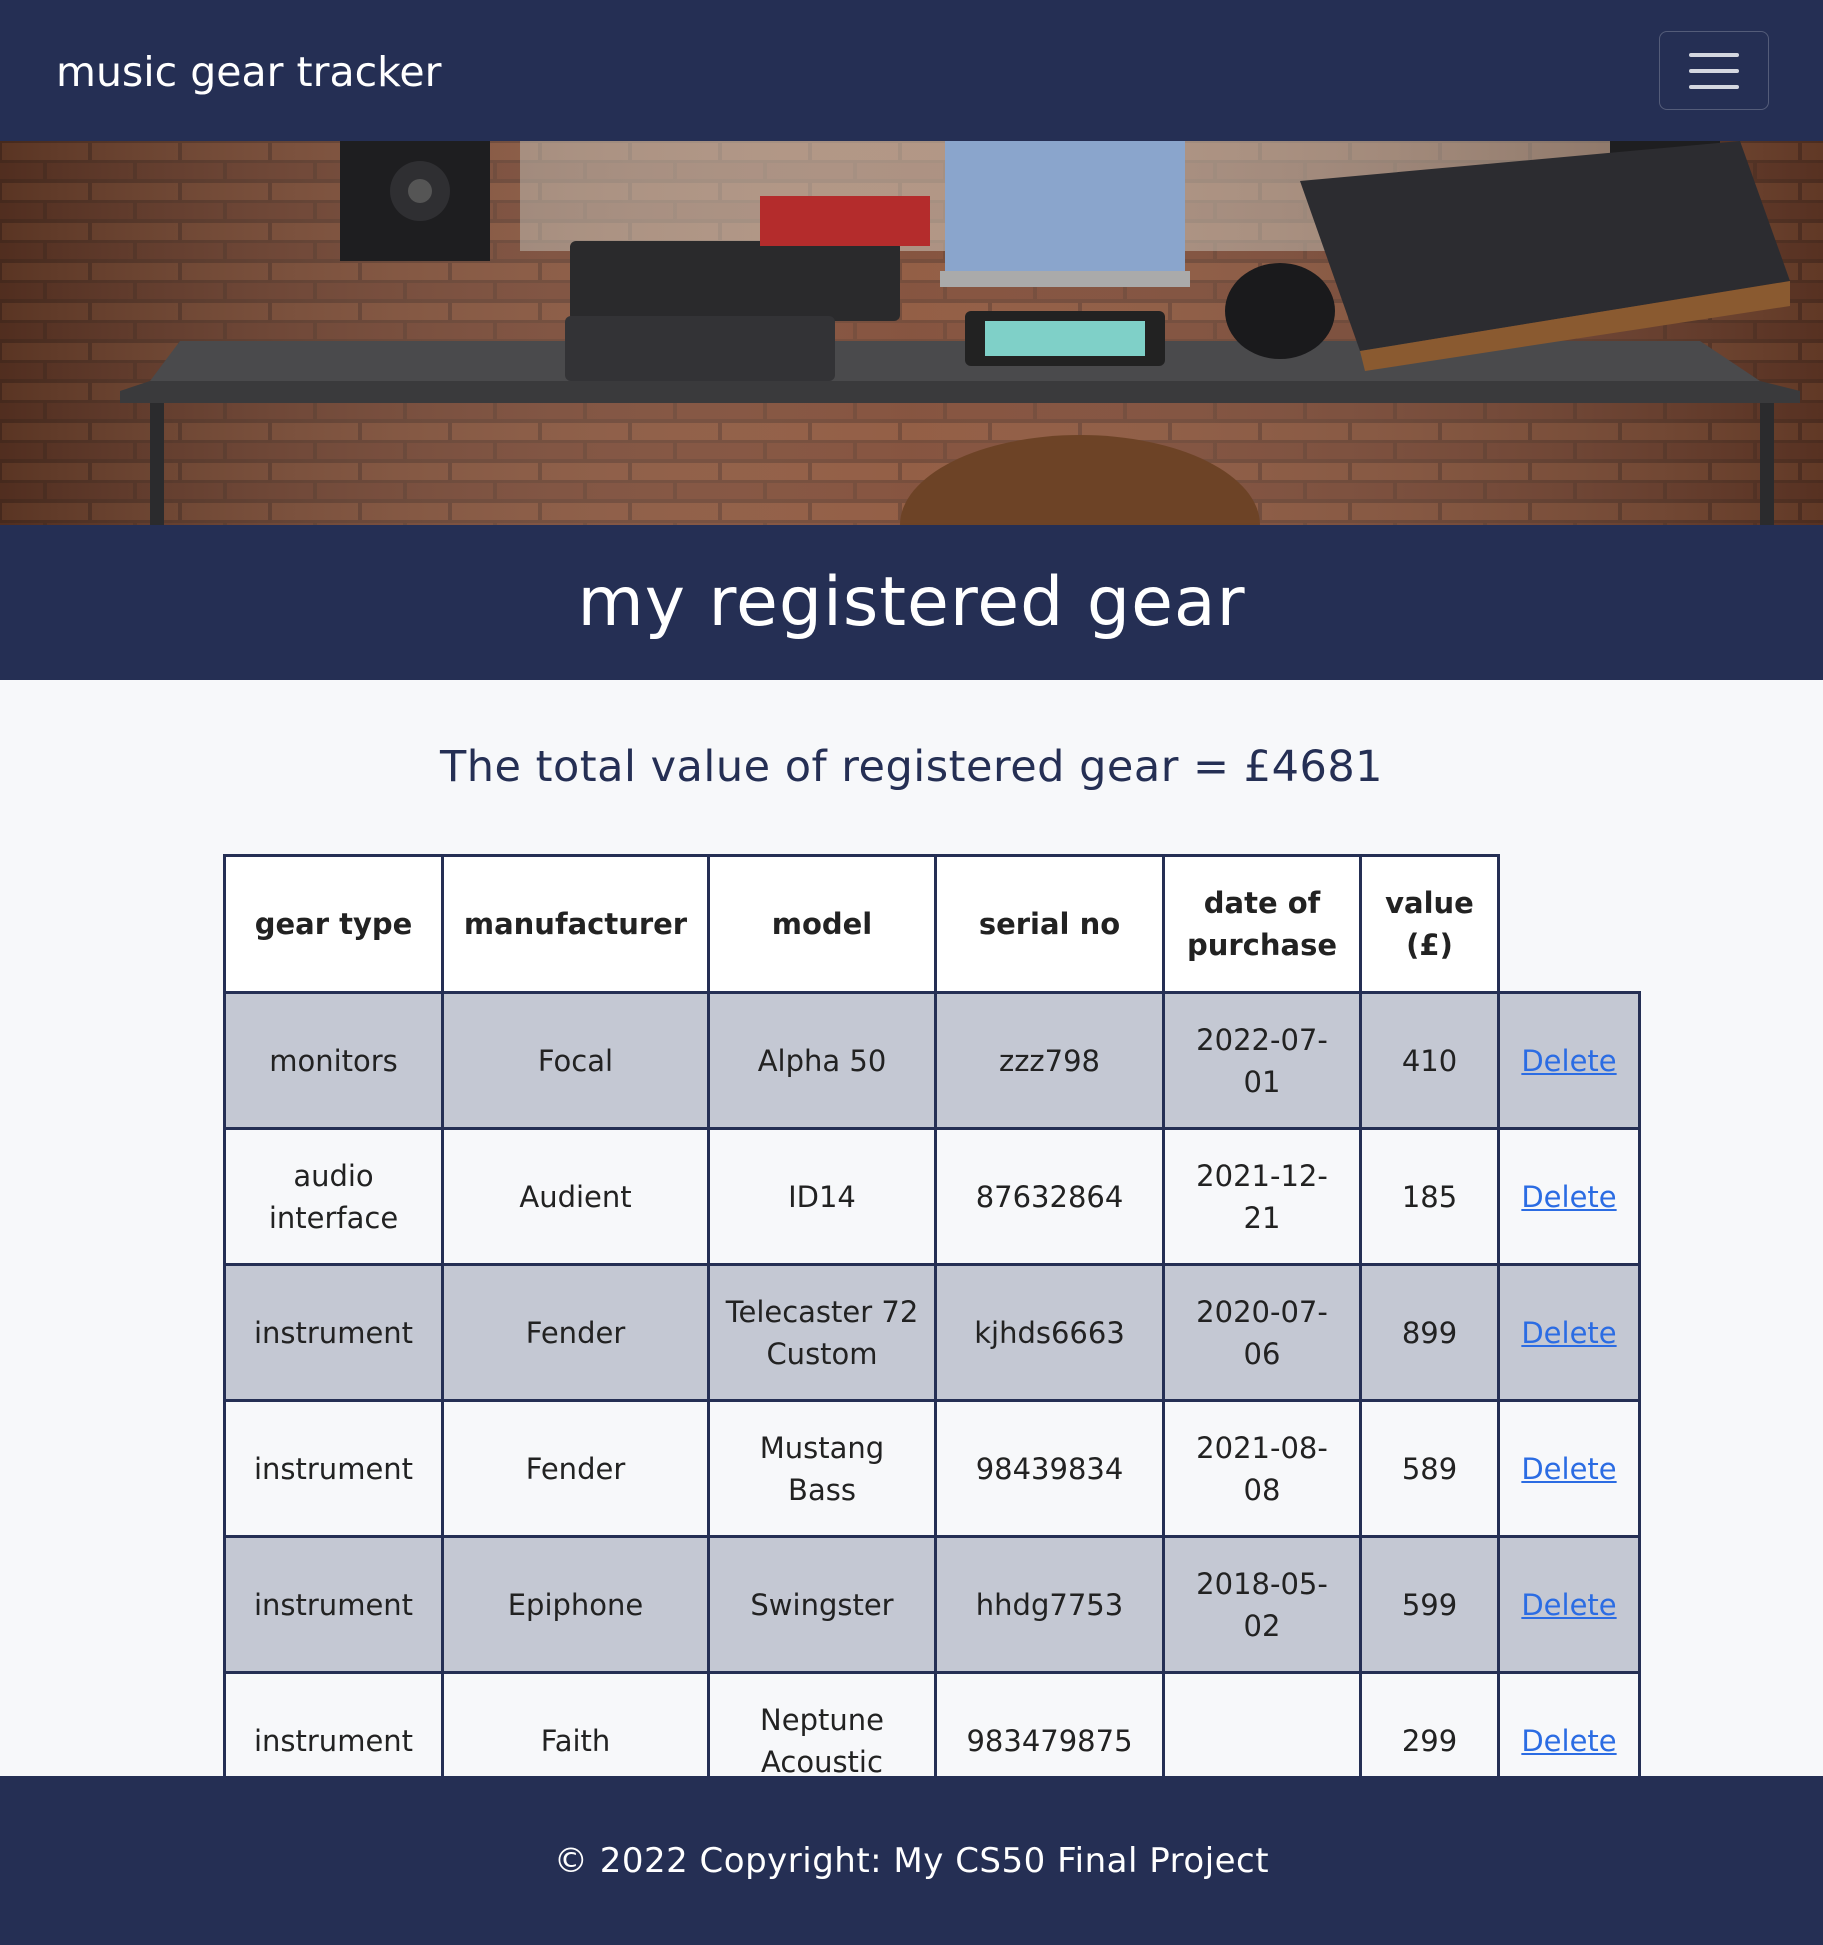  I want to click on cell-serial: 98439834, so click(1049, 1468).